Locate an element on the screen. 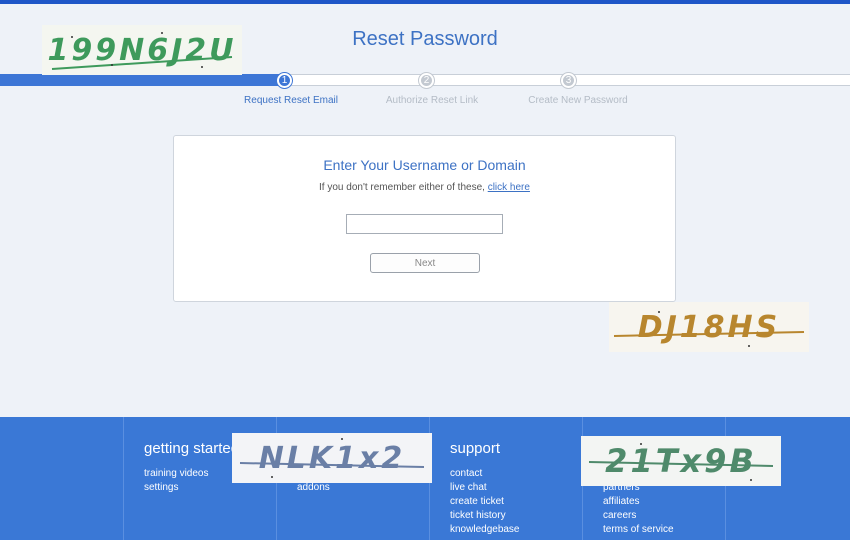 The height and width of the screenshot is (540, 850). captcha-image-1: 199N6J2U is located at coordinates (142, 50).